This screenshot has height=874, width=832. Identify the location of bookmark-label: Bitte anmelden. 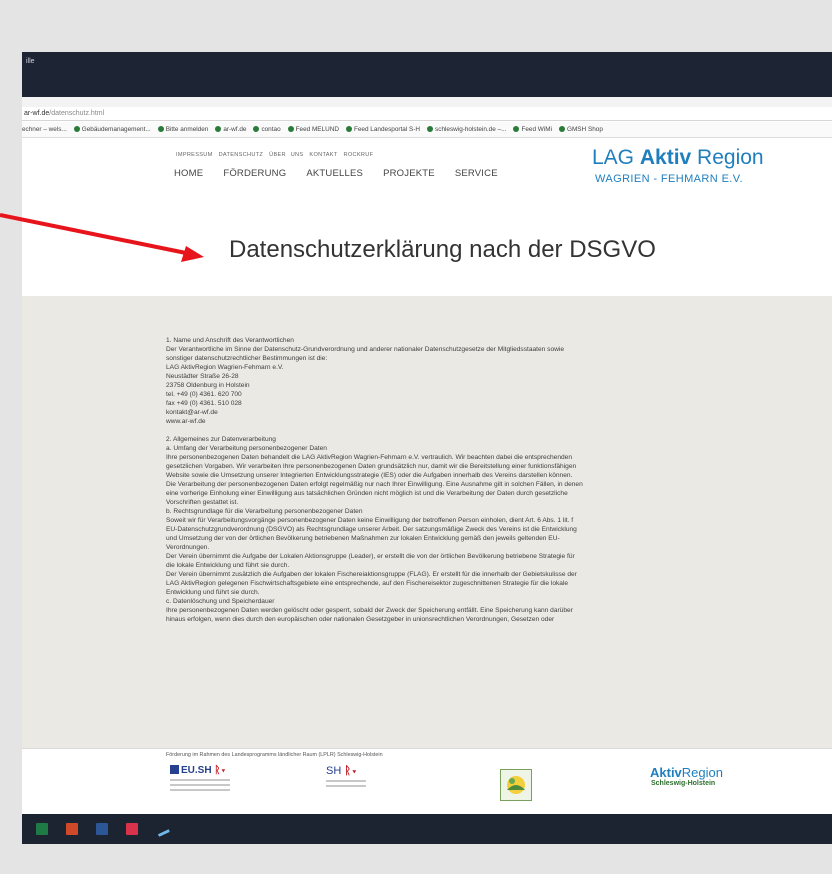
(187, 129).